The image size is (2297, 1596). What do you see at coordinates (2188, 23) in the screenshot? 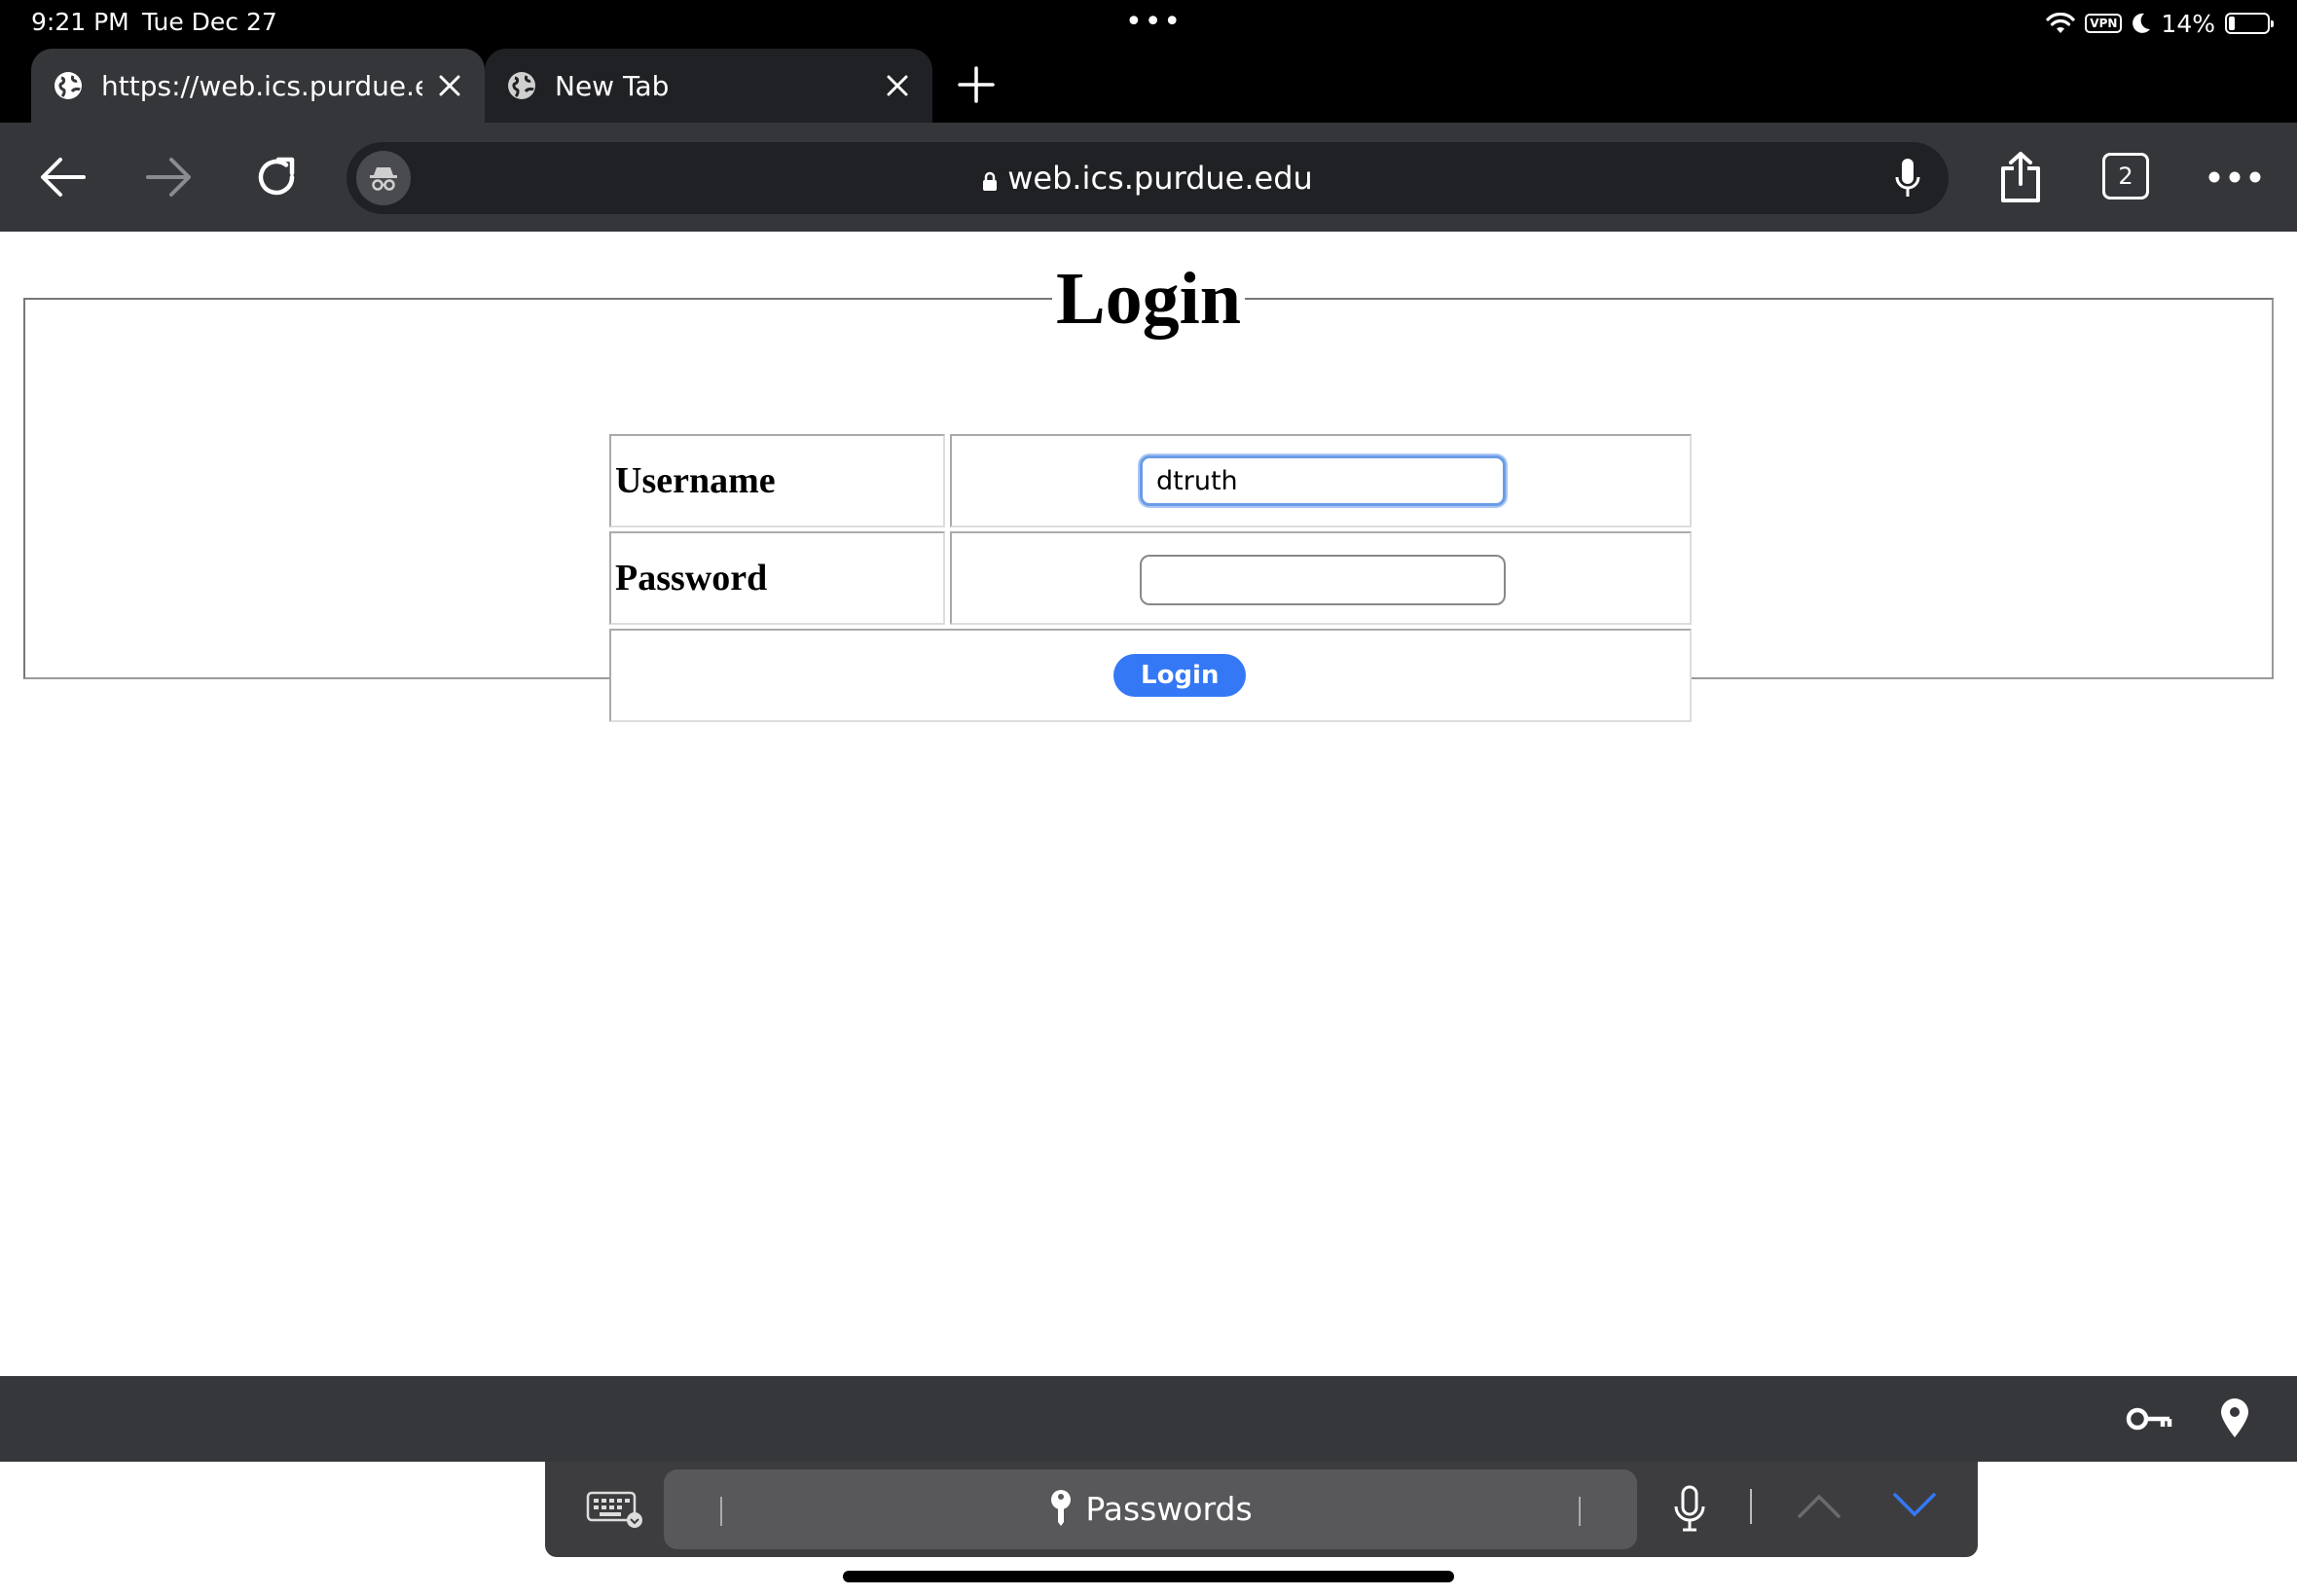
I see `battery-percent: 14%` at bounding box center [2188, 23].